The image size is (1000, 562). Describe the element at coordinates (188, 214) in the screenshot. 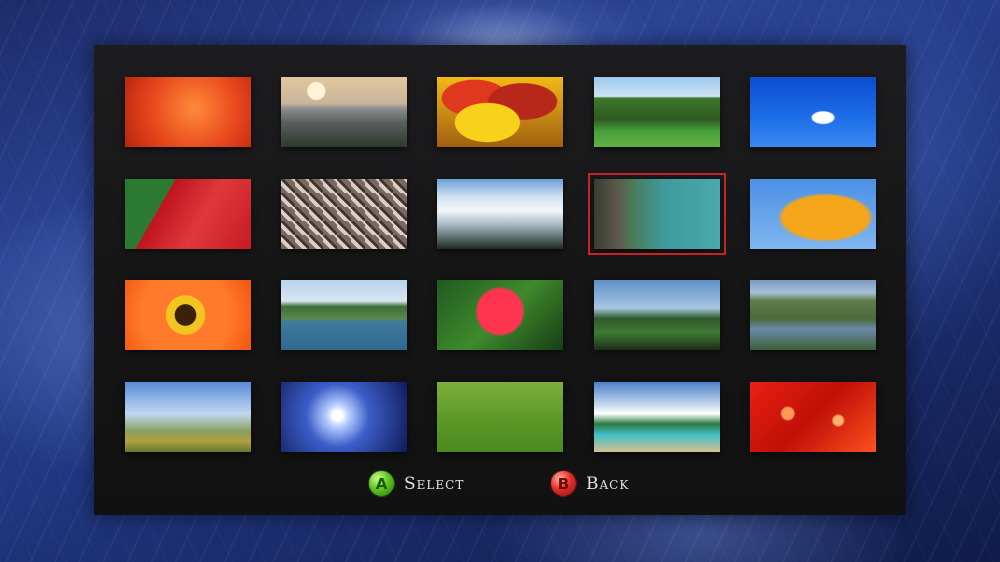

I see `photo-red-green-leaves` at that location.